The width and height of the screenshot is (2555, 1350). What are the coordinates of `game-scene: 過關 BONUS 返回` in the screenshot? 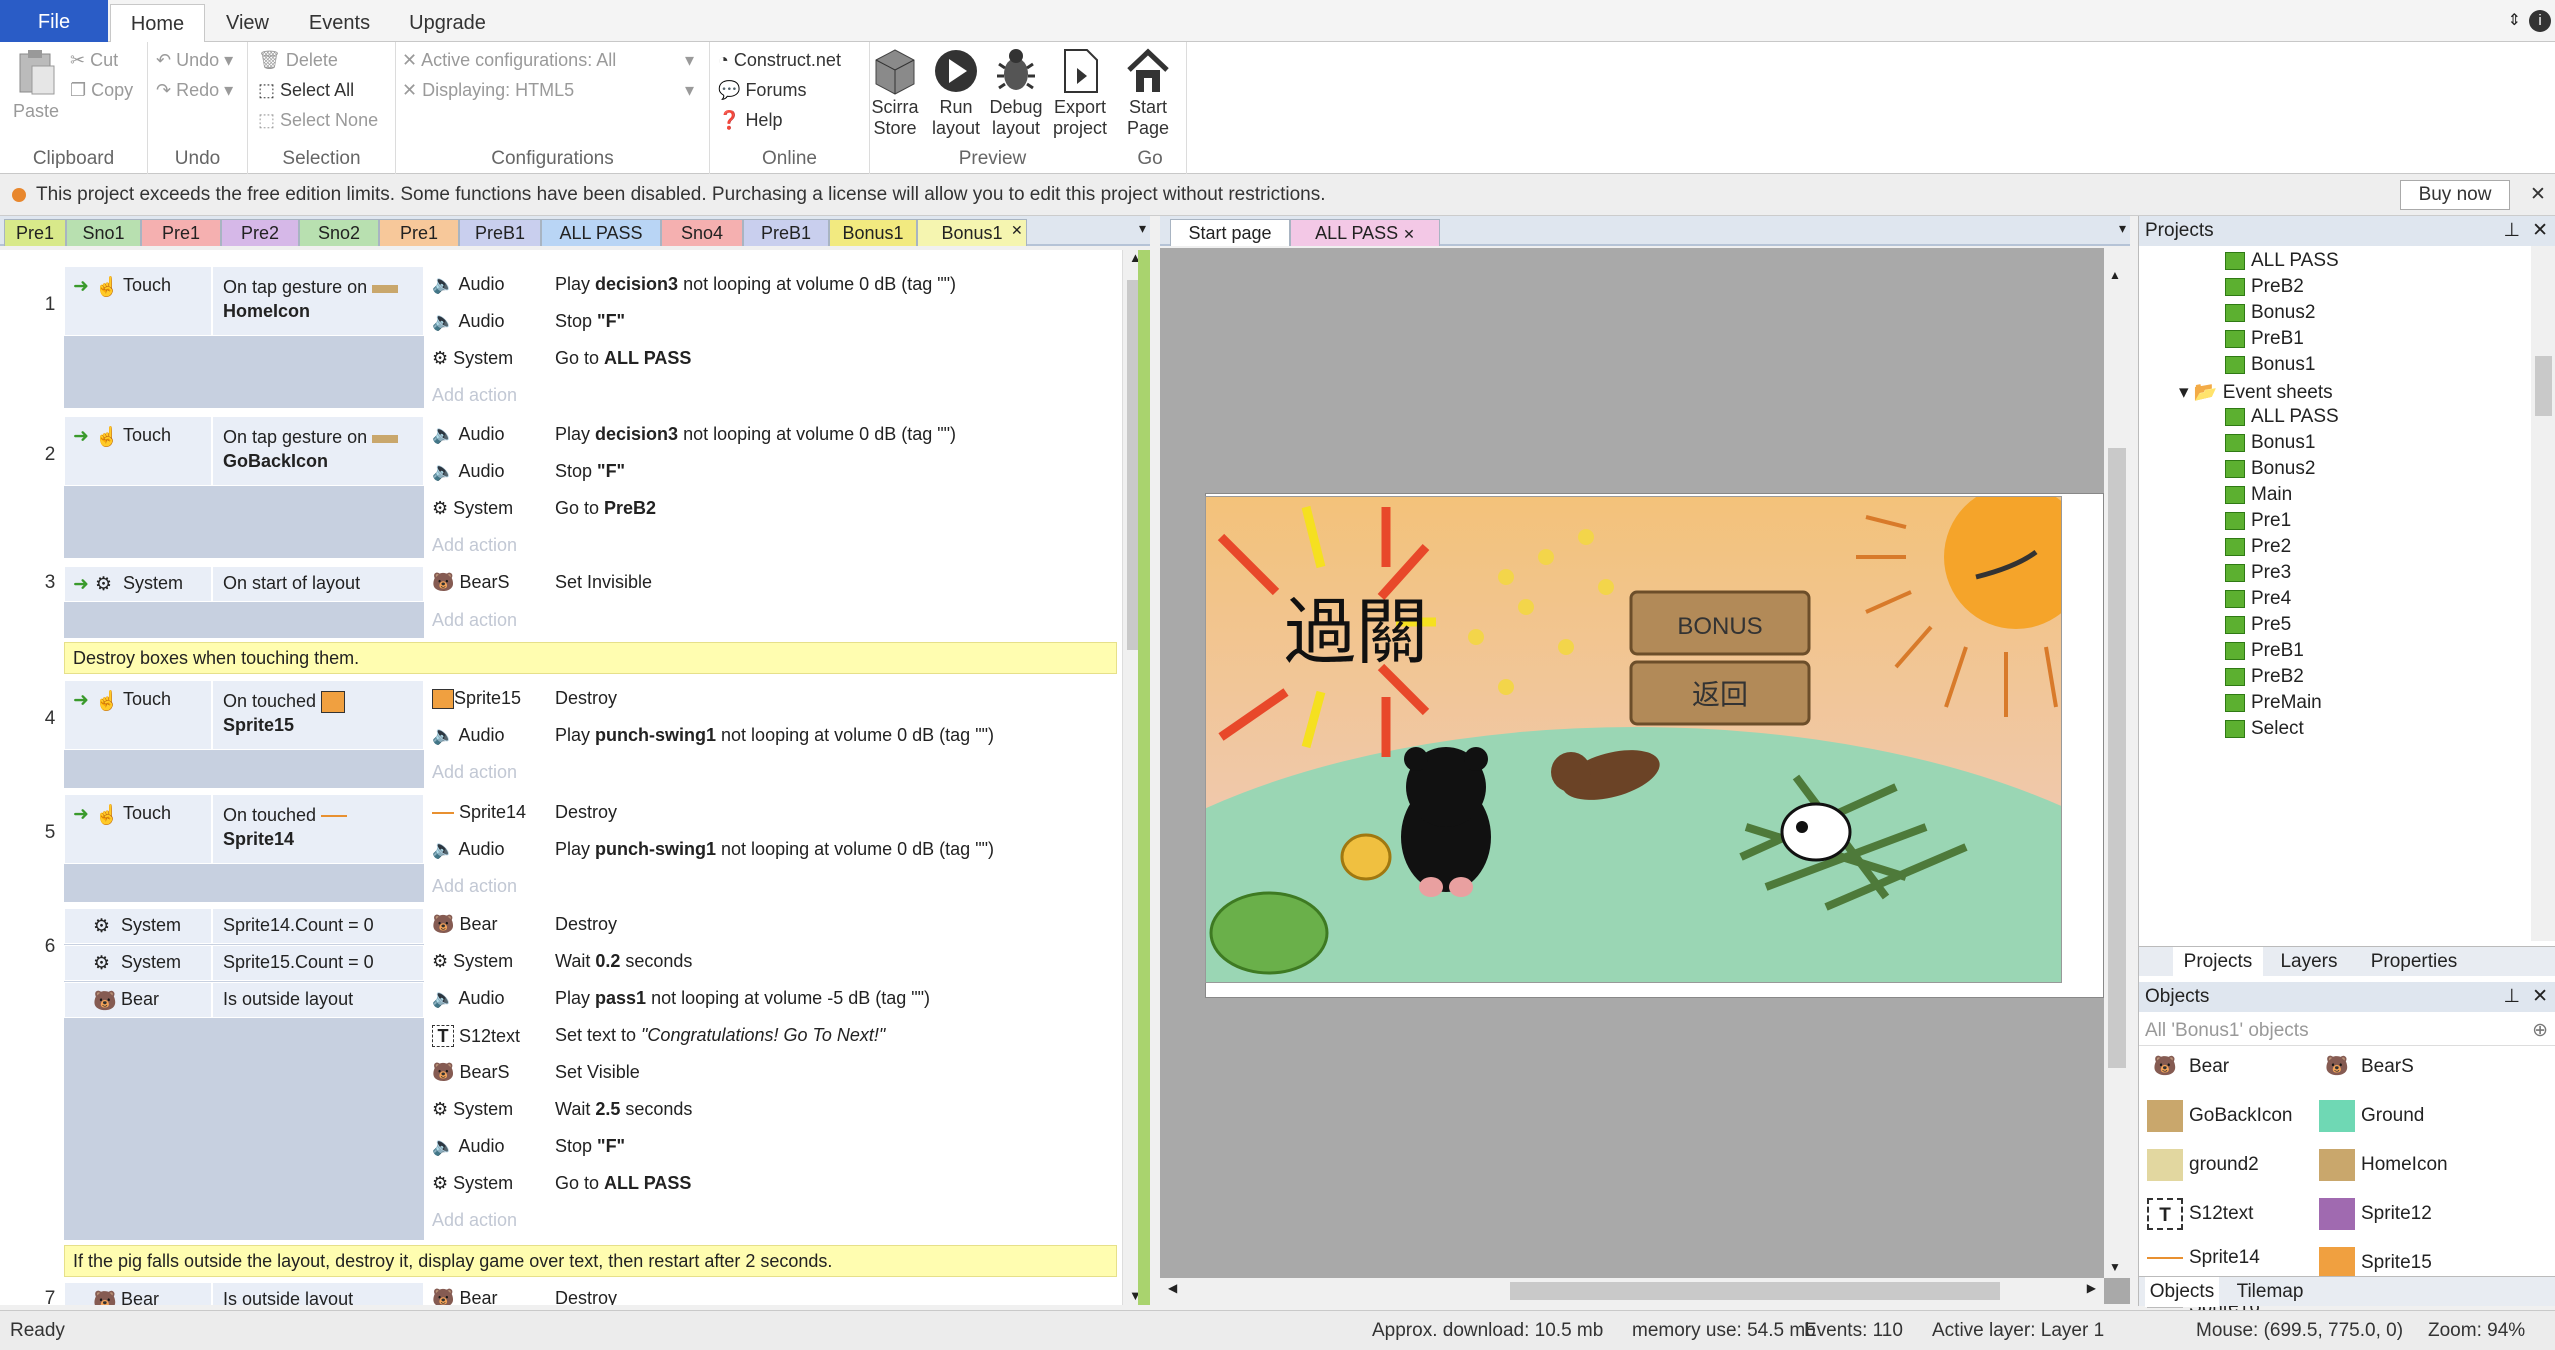 It's located at (1633, 739).